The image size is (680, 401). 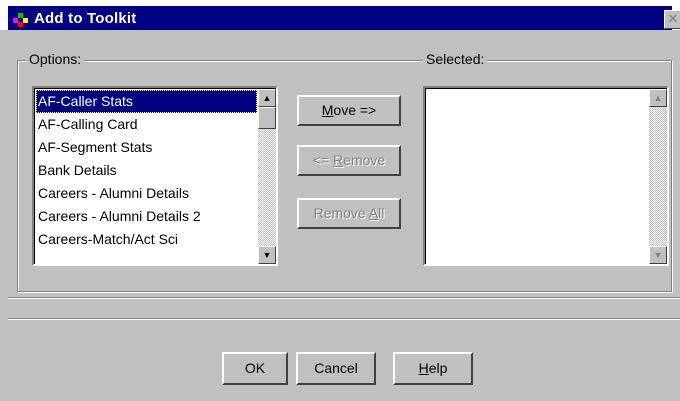 I want to click on move-button: Move =>, so click(x=349, y=110).